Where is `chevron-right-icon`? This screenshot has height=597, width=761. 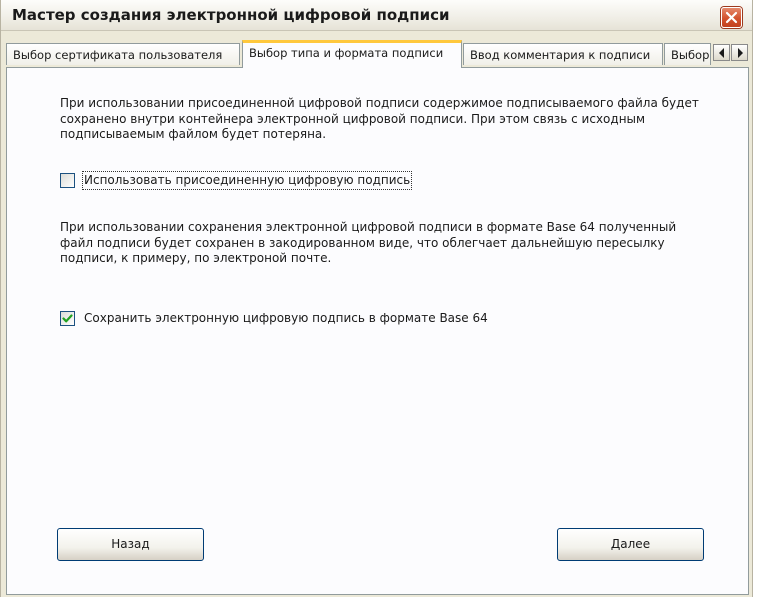 chevron-right-icon is located at coordinates (740, 53).